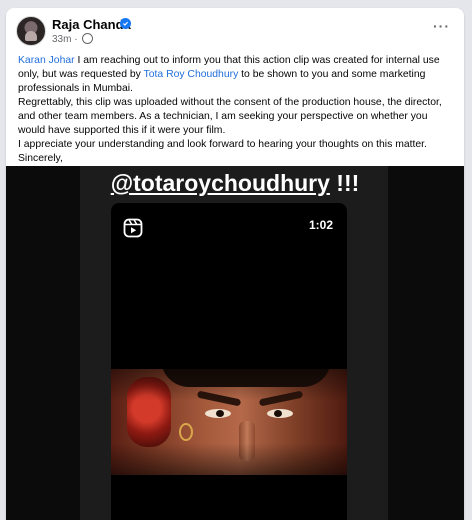 The width and height of the screenshot is (472, 520). I want to click on video-frame, so click(229, 422).